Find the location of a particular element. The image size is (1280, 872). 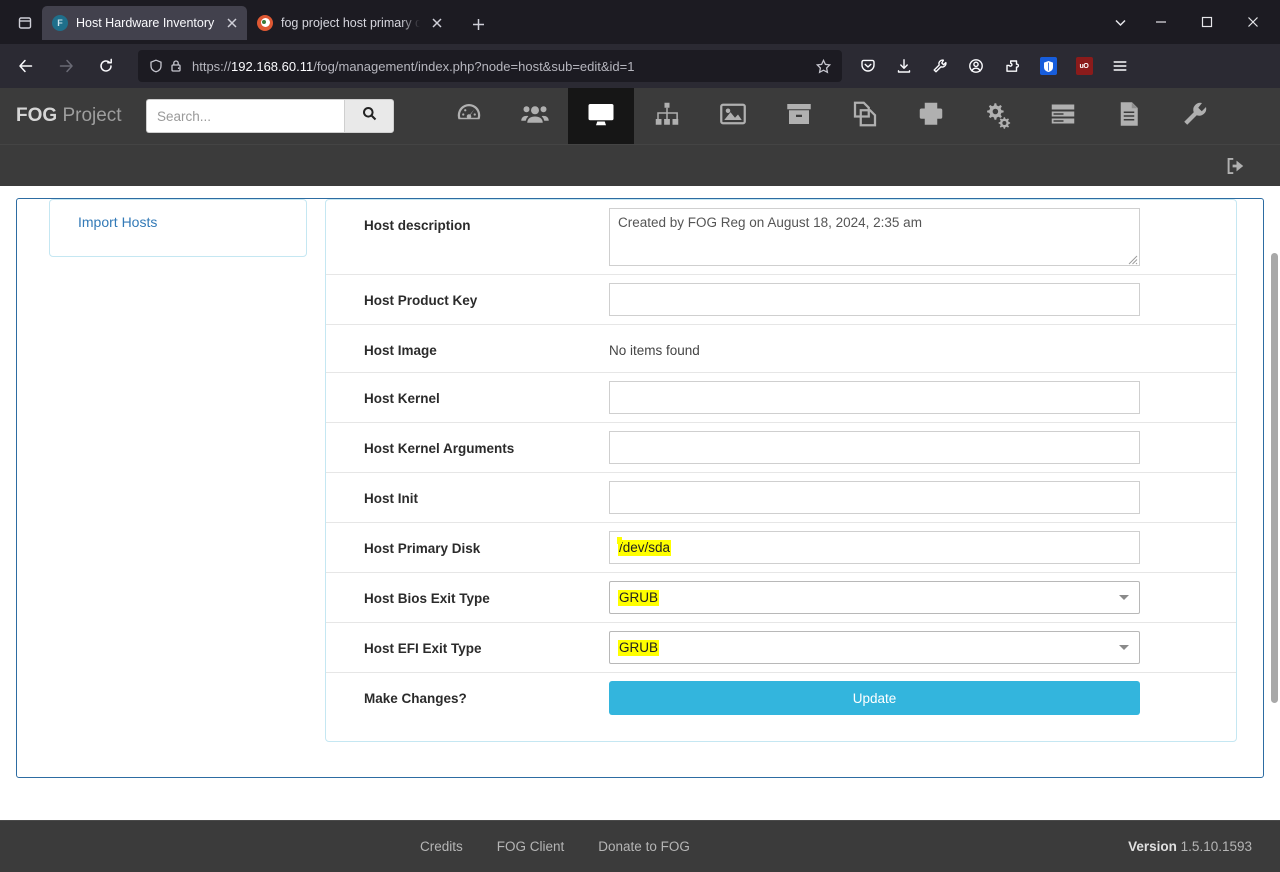

tab-title: Host Hardware Inventory is located at coordinates (145, 23).